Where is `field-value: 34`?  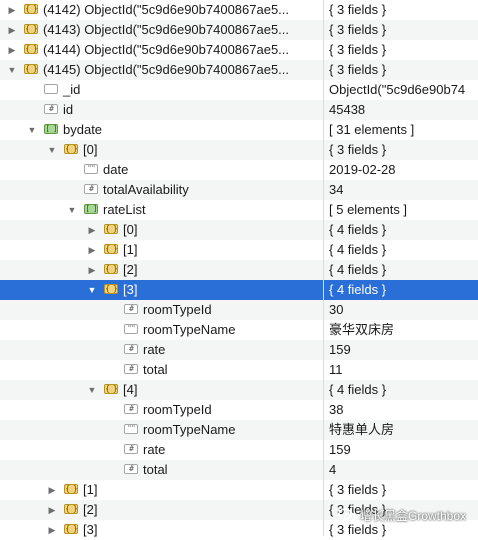
field-value: 34 is located at coordinates (336, 189).